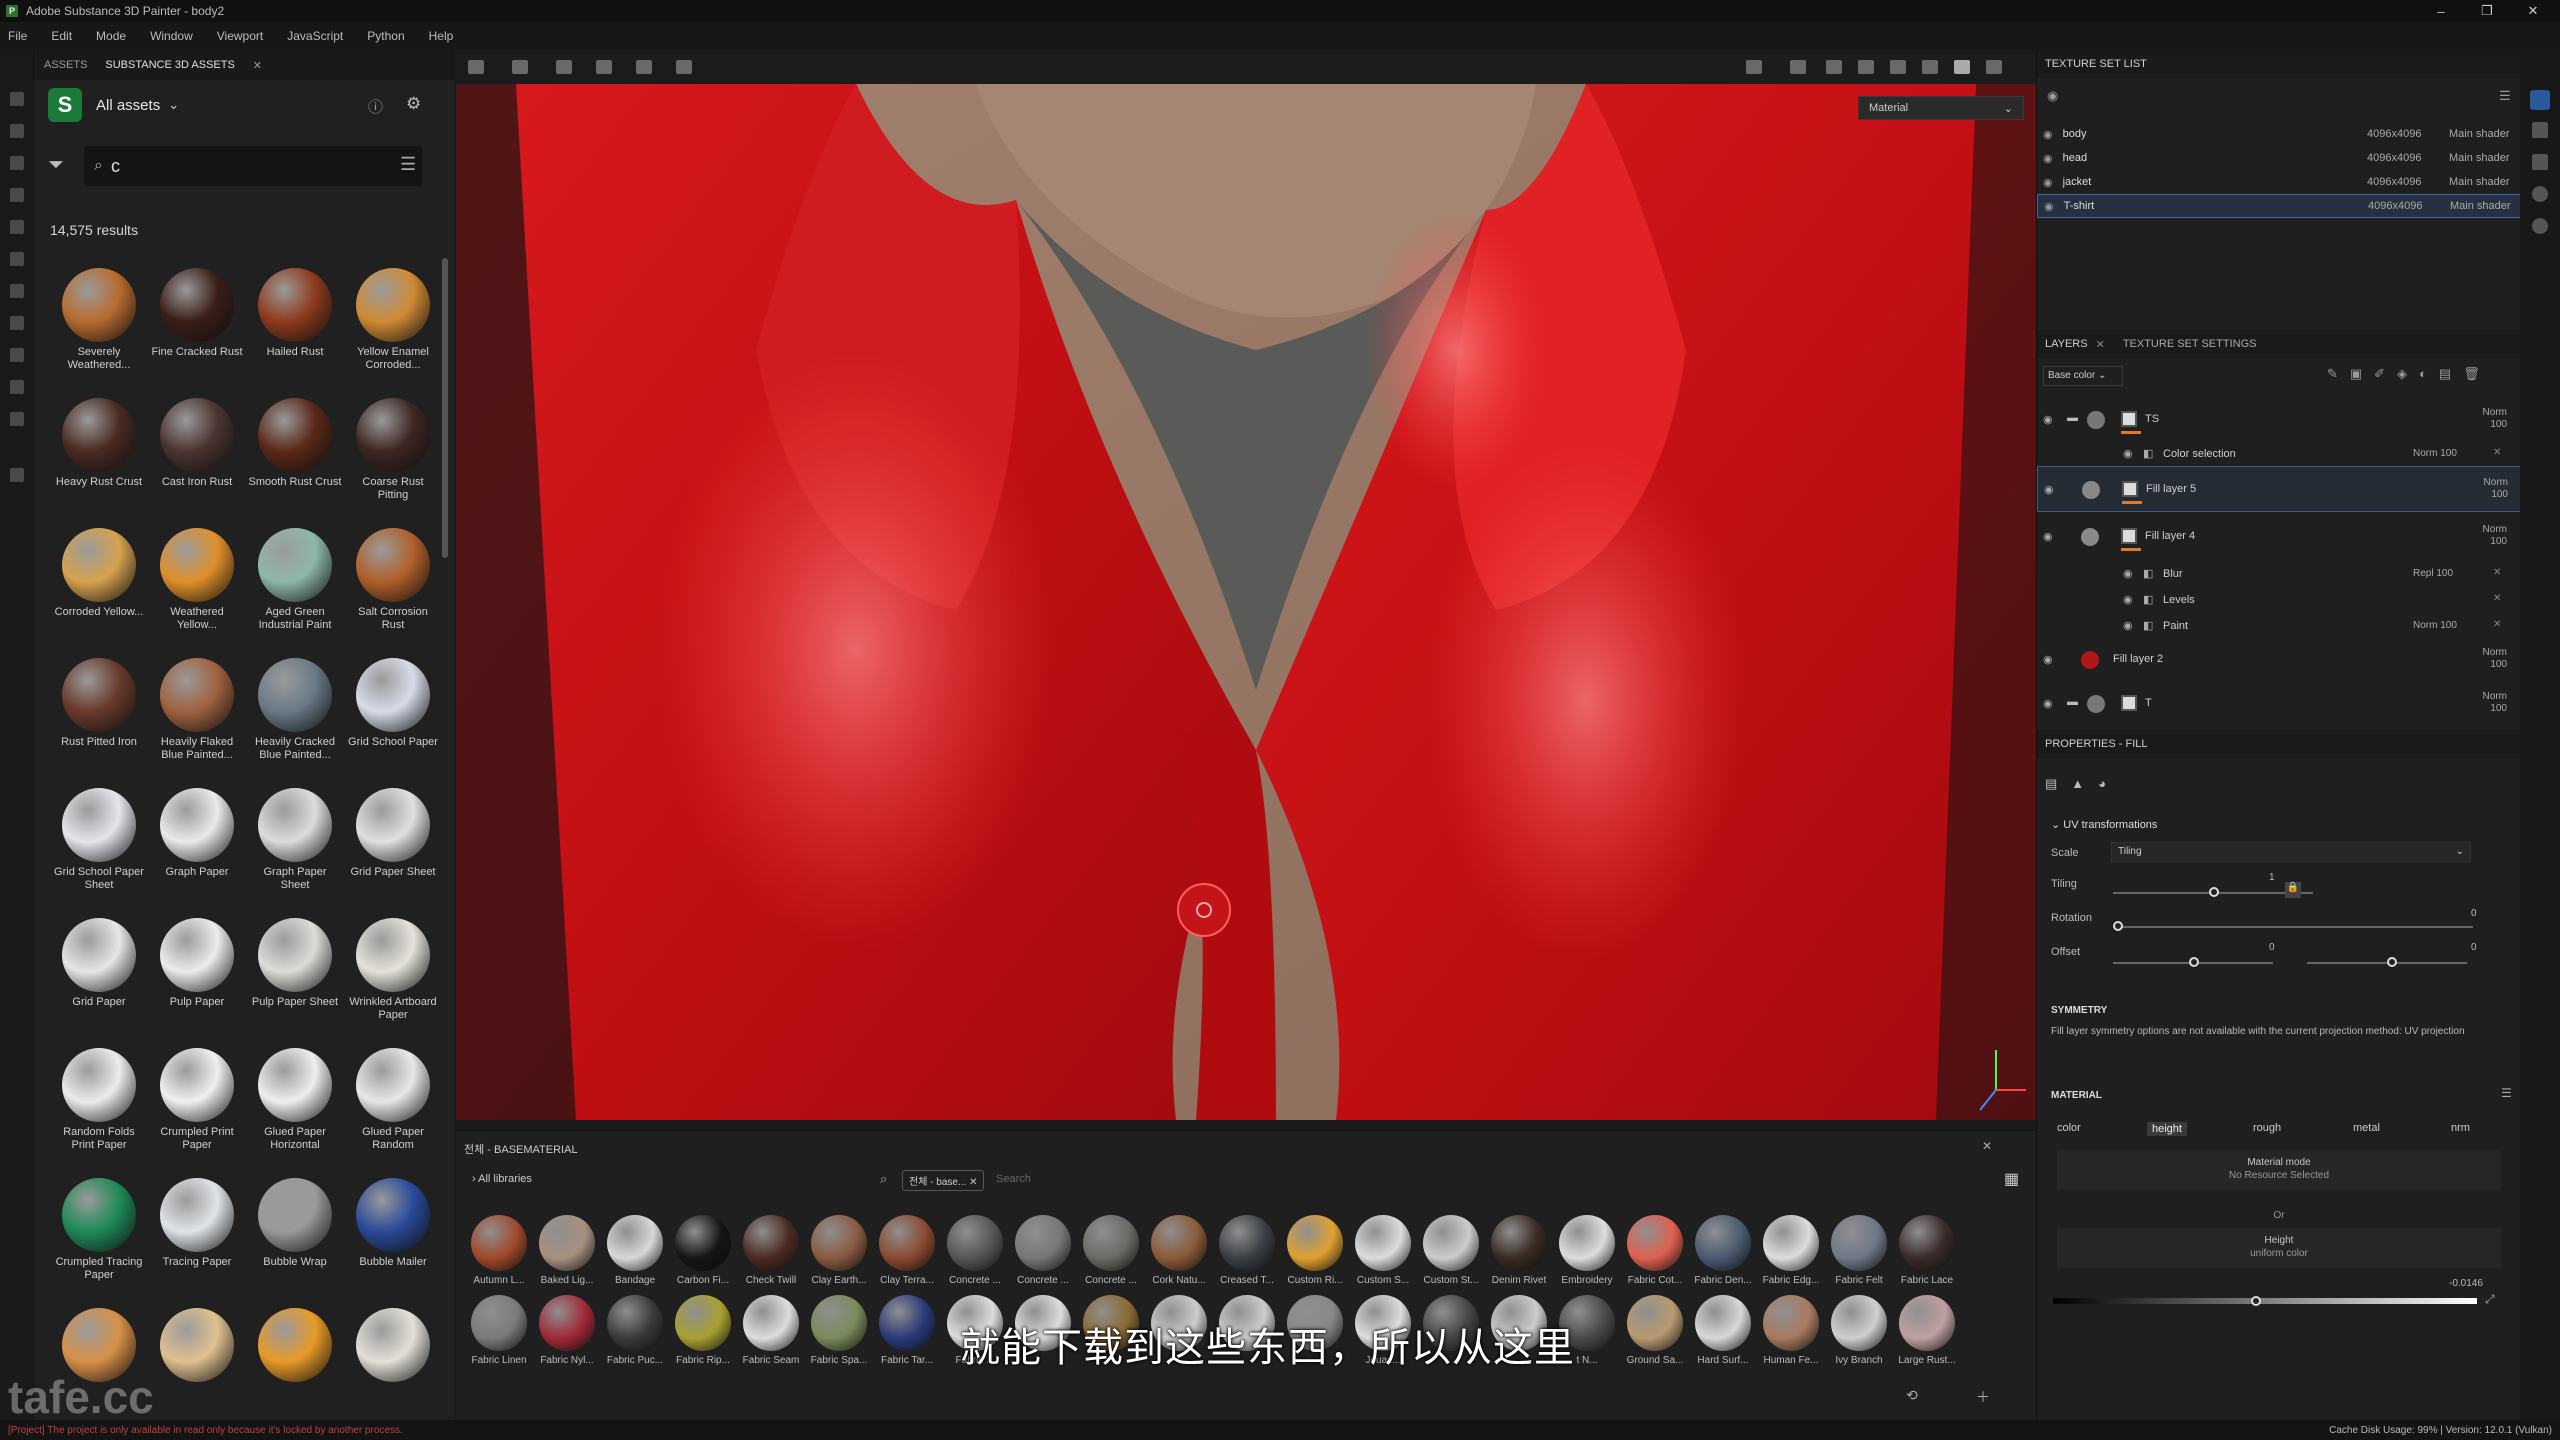  Describe the element at coordinates (2506, 1093) in the screenshot. I see `menu-icon: ☰` at that location.